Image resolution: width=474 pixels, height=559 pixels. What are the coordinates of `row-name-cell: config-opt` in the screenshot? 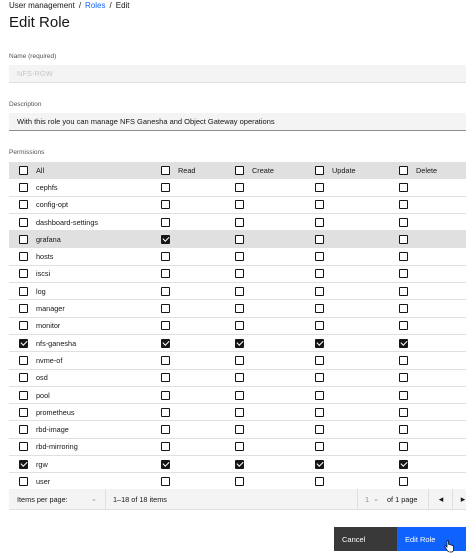 It's located at (43, 205).